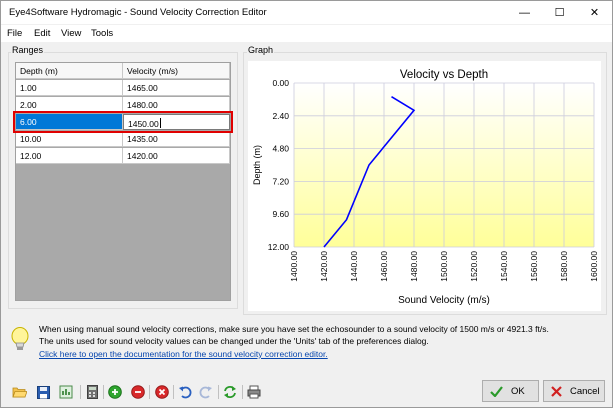 Image resolution: width=613 pixels, height=408 pixels. I want to click on remove-icon, so click(138, 392).